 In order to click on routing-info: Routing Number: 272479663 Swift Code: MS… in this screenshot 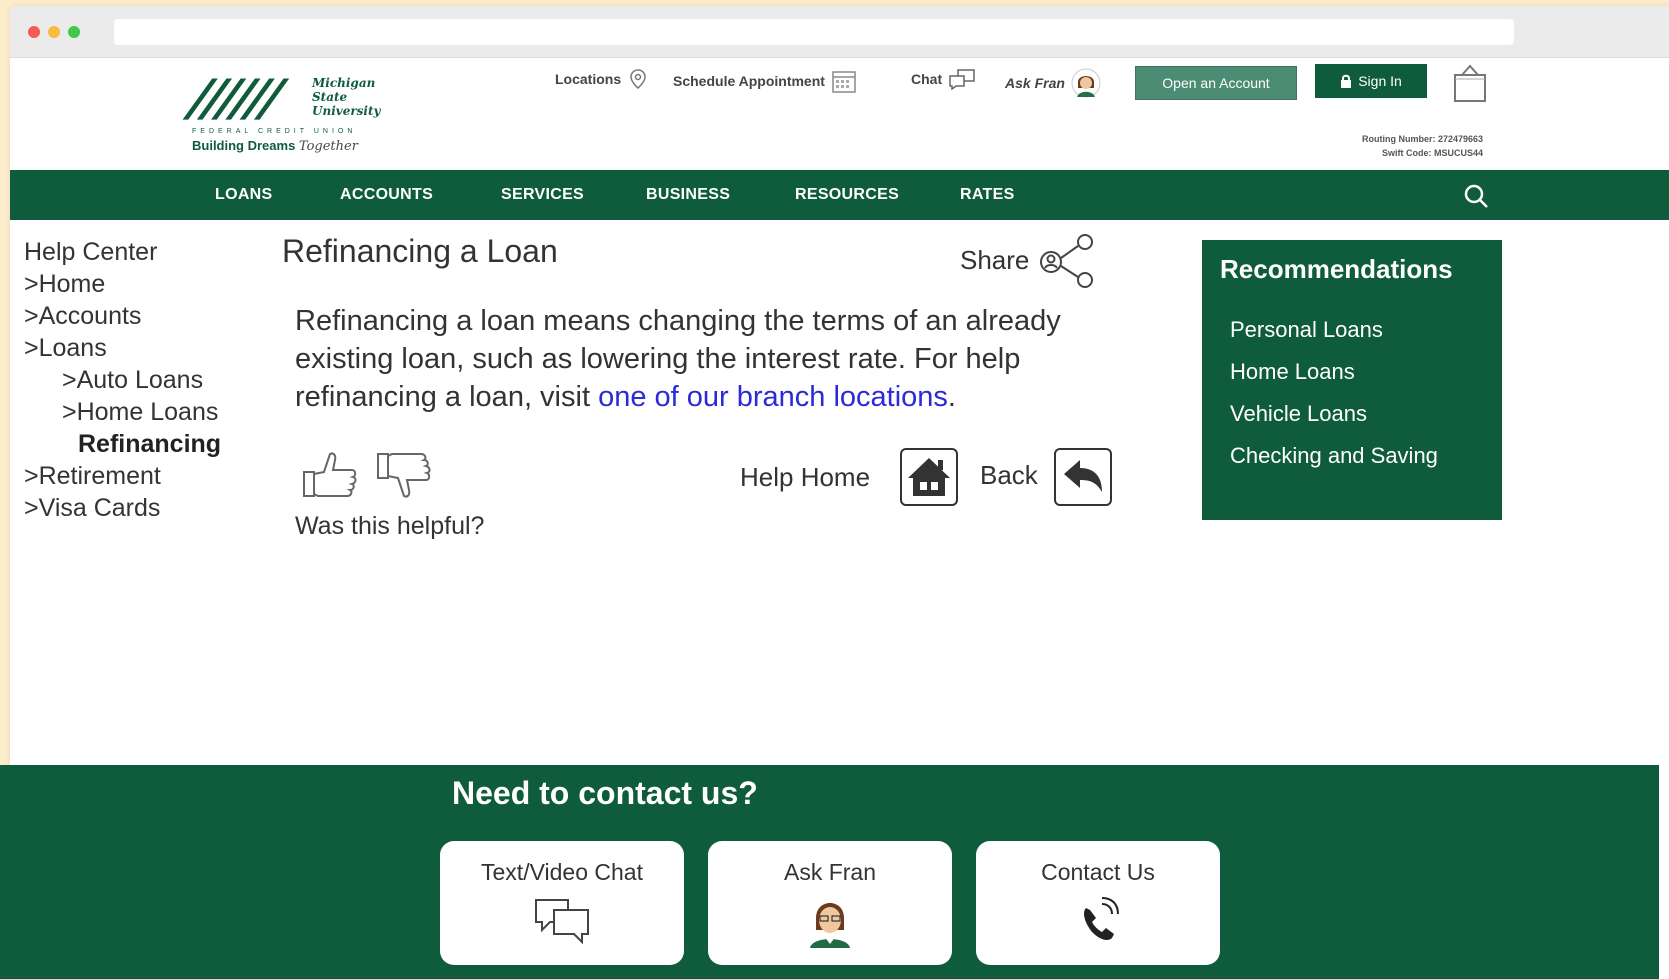, I will do `click(1422, 146)`.